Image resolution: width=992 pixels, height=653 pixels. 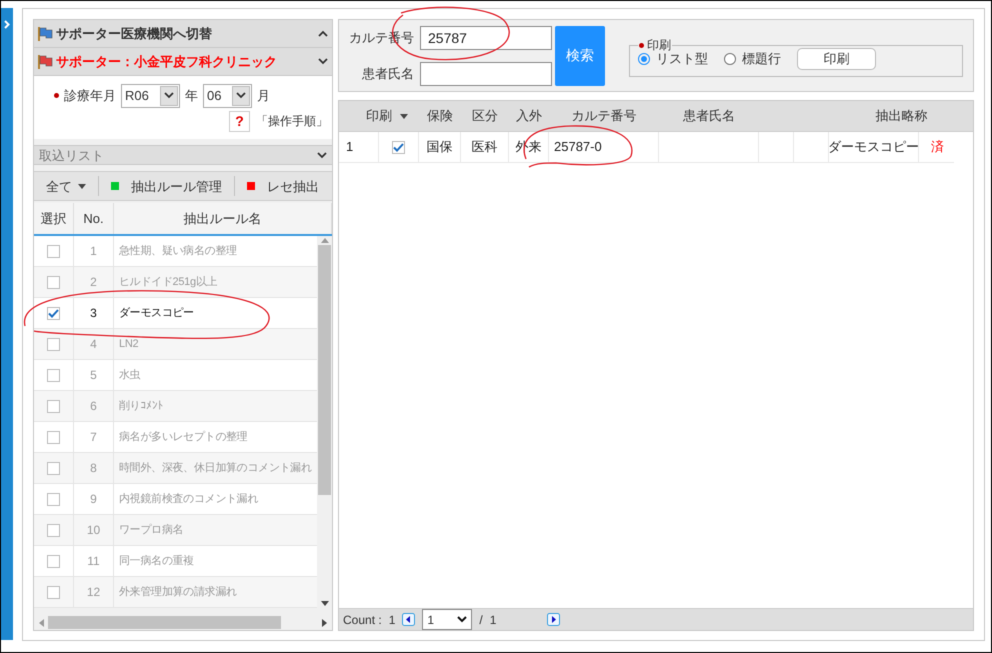 What do you see at coordinates (41, 622) in the screenshot?
I see `scroll-left-icon` at bounding box center [41, 622].